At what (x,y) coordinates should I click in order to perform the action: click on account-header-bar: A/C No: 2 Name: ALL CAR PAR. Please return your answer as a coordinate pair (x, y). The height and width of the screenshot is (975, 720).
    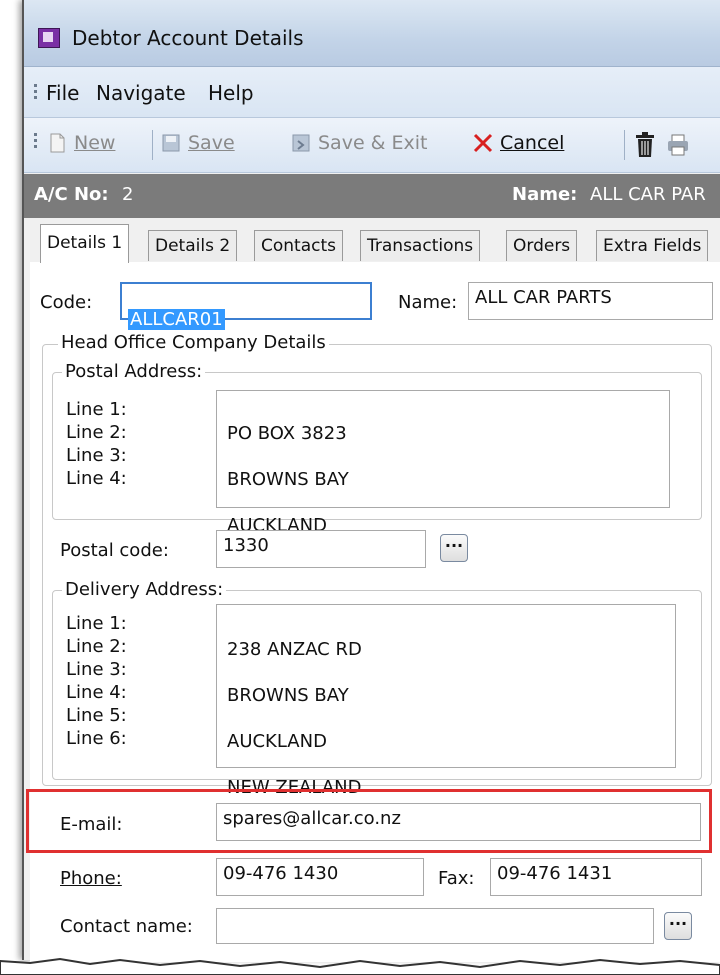
    Looking at the image, I should click on (372, 196).